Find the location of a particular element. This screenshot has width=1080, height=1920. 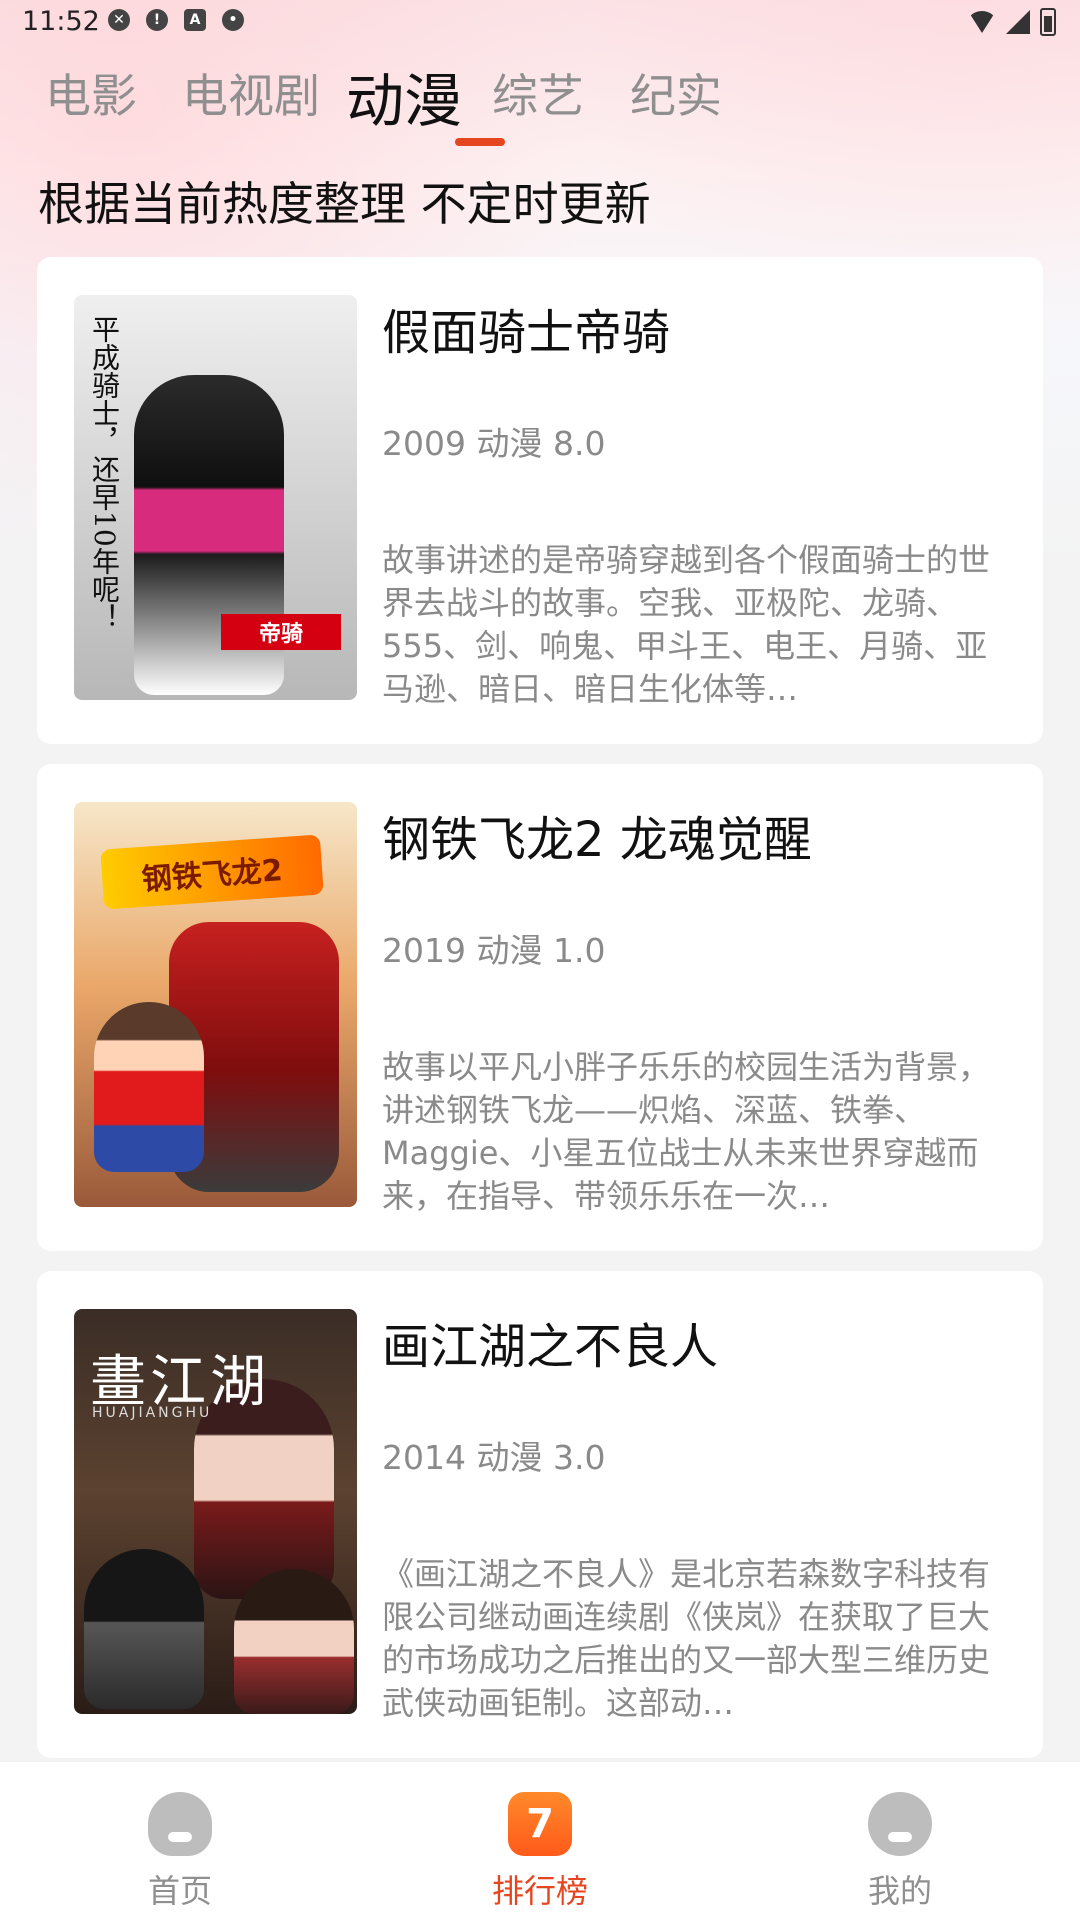

status-time: 11:52 is located at coordinates (61, 21).